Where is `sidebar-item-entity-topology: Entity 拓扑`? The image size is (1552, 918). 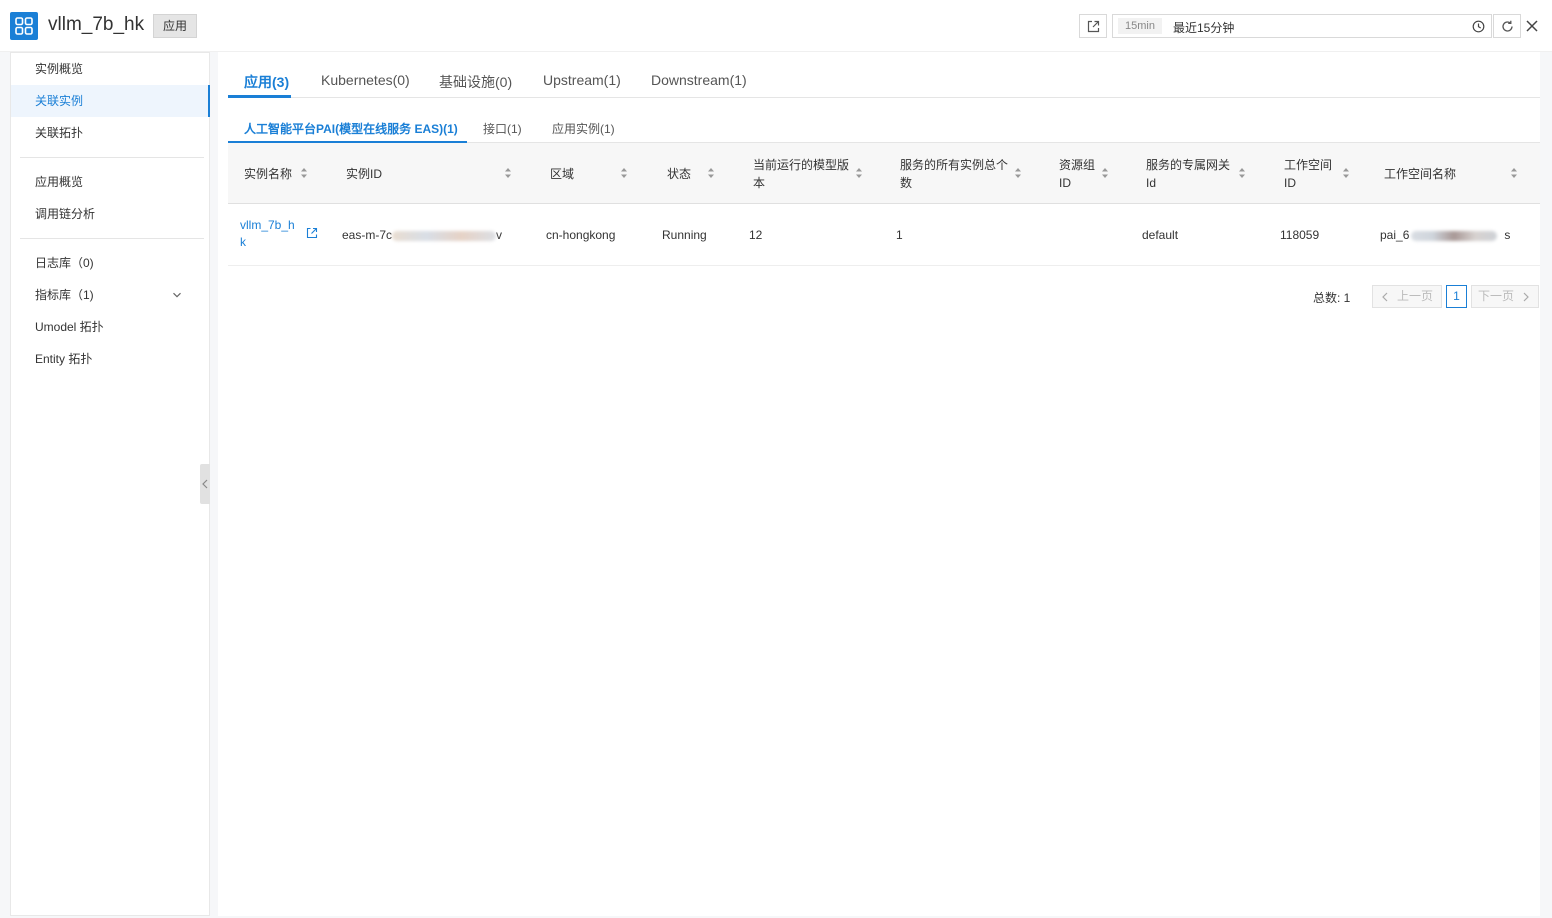
sidebar-item-entity-topology: Entity 拓扑 is located at coordinates (110, 359).